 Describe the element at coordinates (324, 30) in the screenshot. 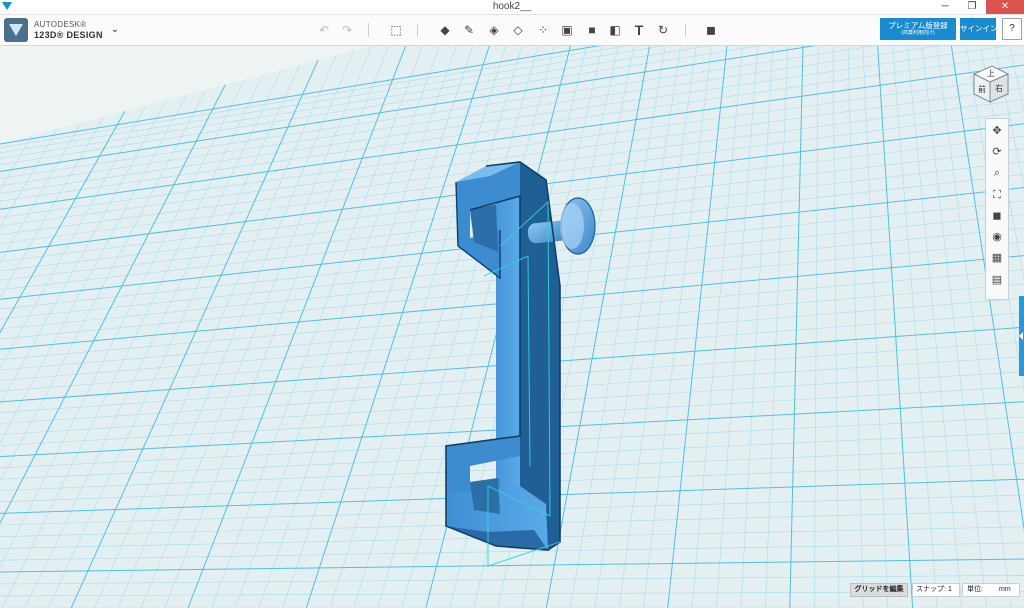

I see `undo-icon: ↶` at that location.